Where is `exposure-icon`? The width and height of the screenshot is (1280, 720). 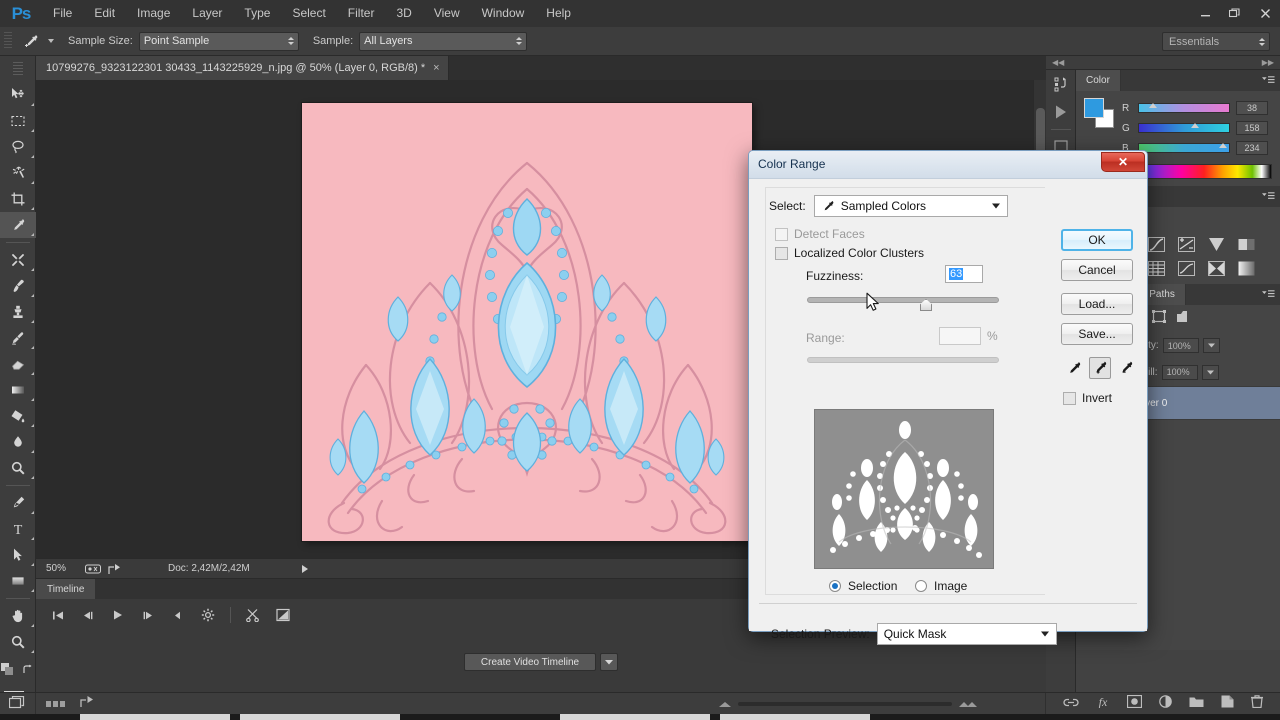 exposure-icon is located at coordinates (1186, 244).